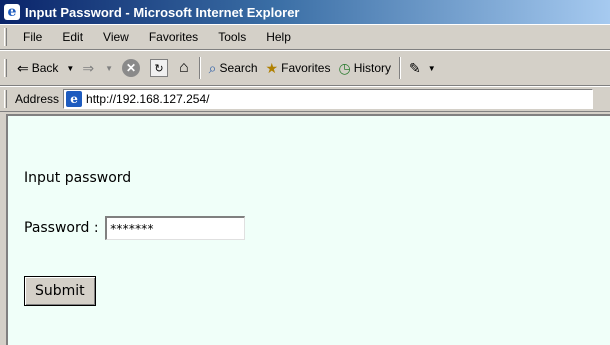 The width and height of the screenshot is (610, 345). I want to click on search-label: Search, so click(238, 68).